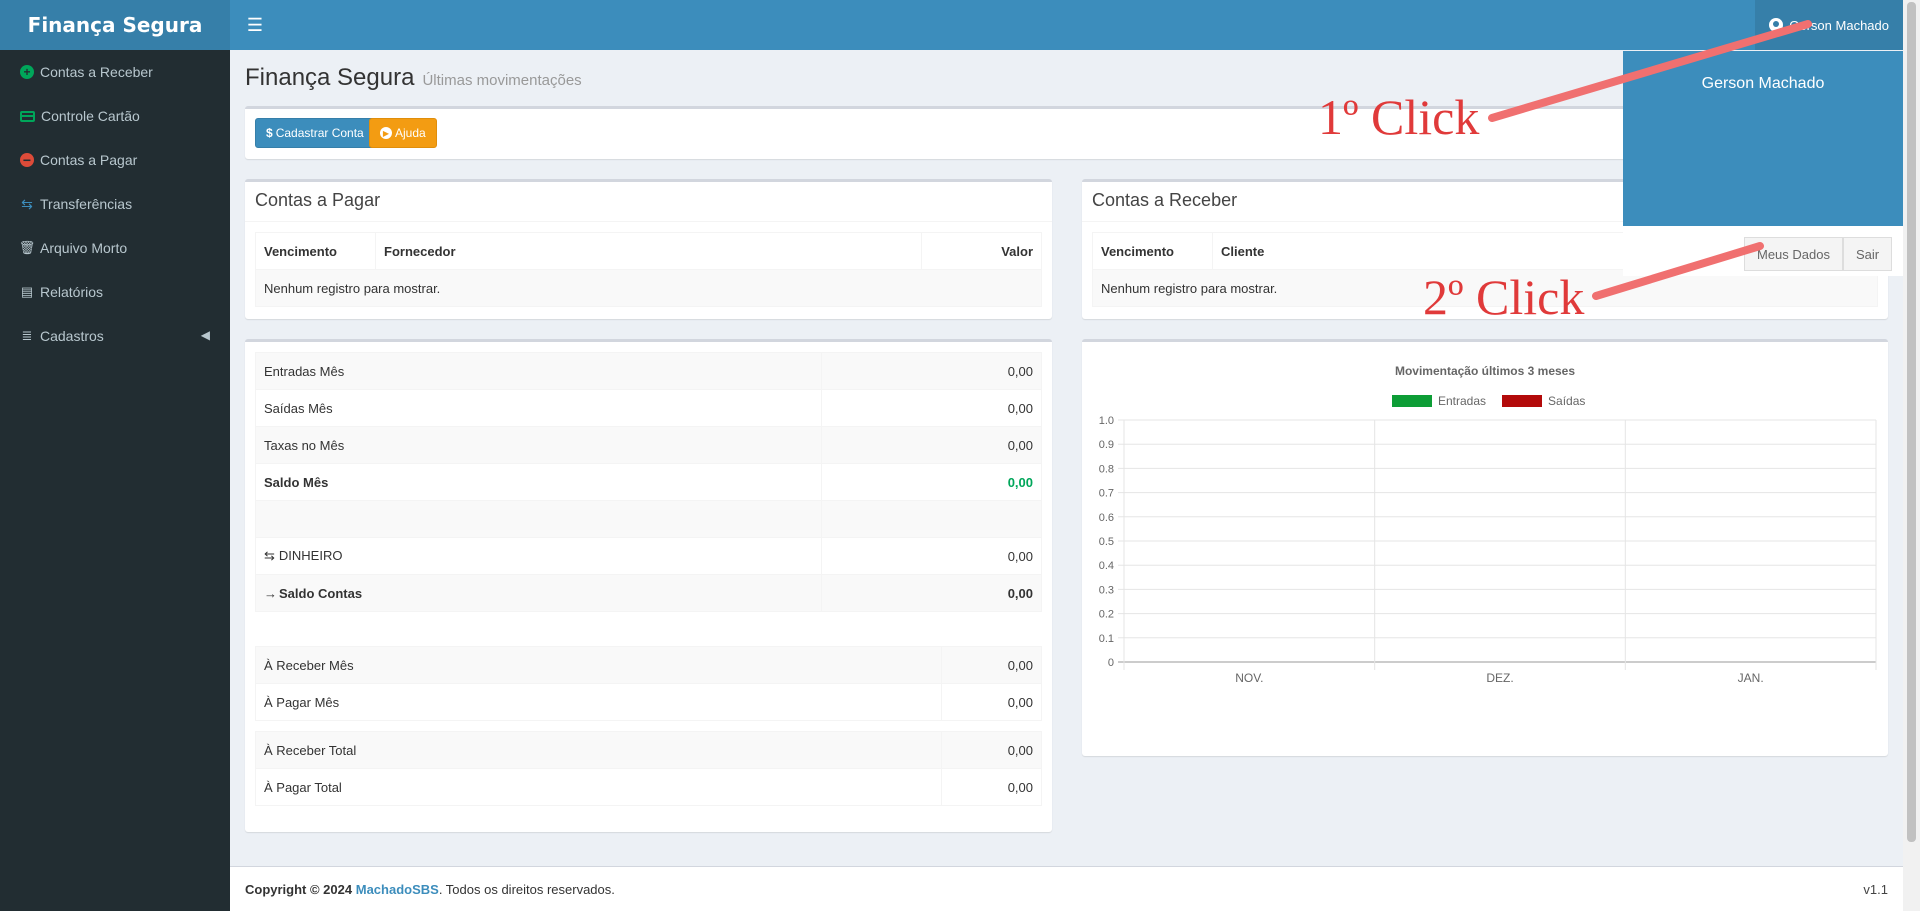  What do you see at coordinates (648, 665) in the screenshot?
I see `table-row: À Receber Mês 0,00` at bounding box center [648, 665].